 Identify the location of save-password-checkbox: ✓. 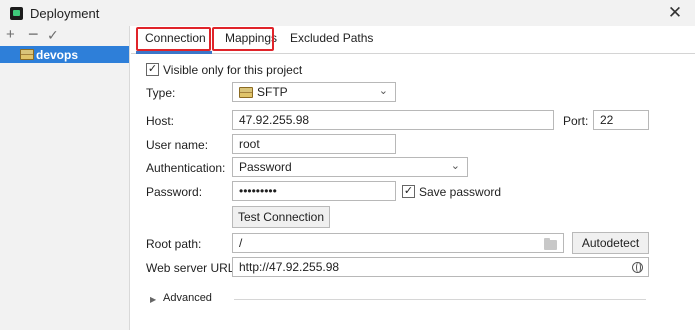
(408, 191).